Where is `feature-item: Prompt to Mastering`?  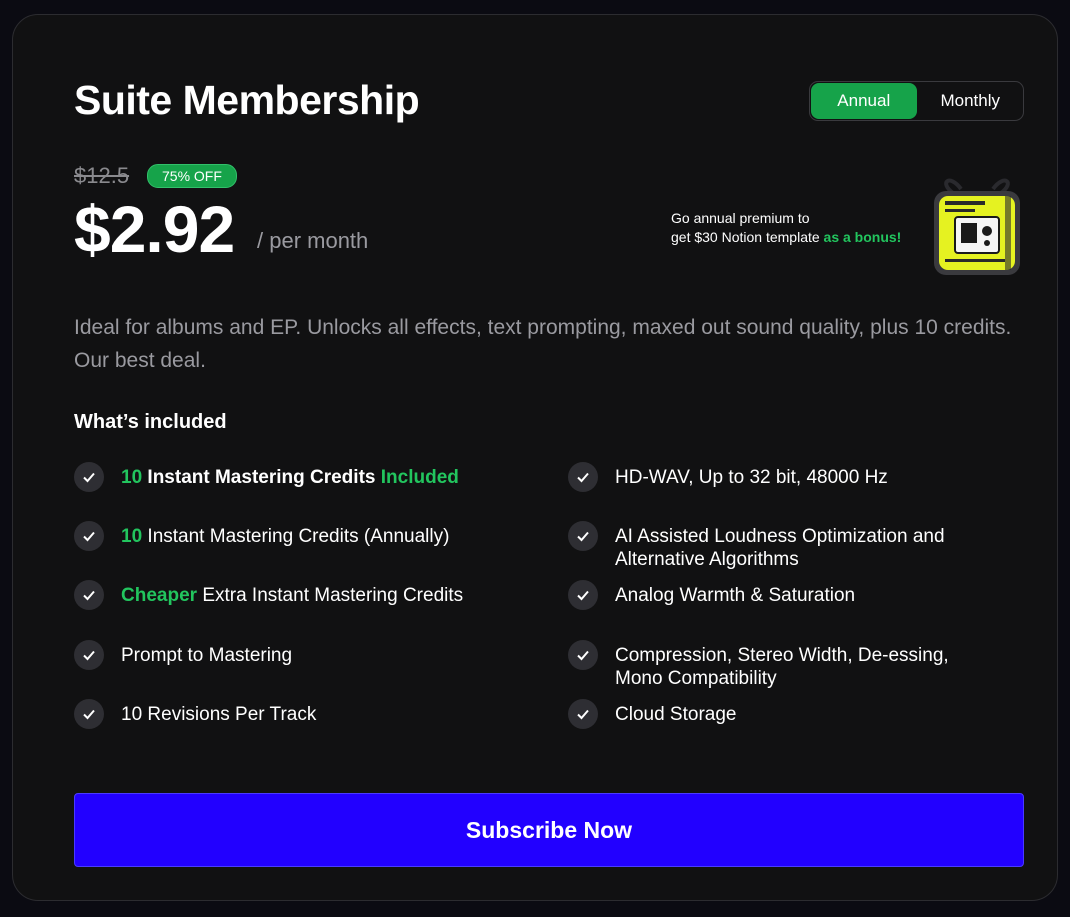
feature-item: Prompt to Mastering is located at coordinates (183, 655).